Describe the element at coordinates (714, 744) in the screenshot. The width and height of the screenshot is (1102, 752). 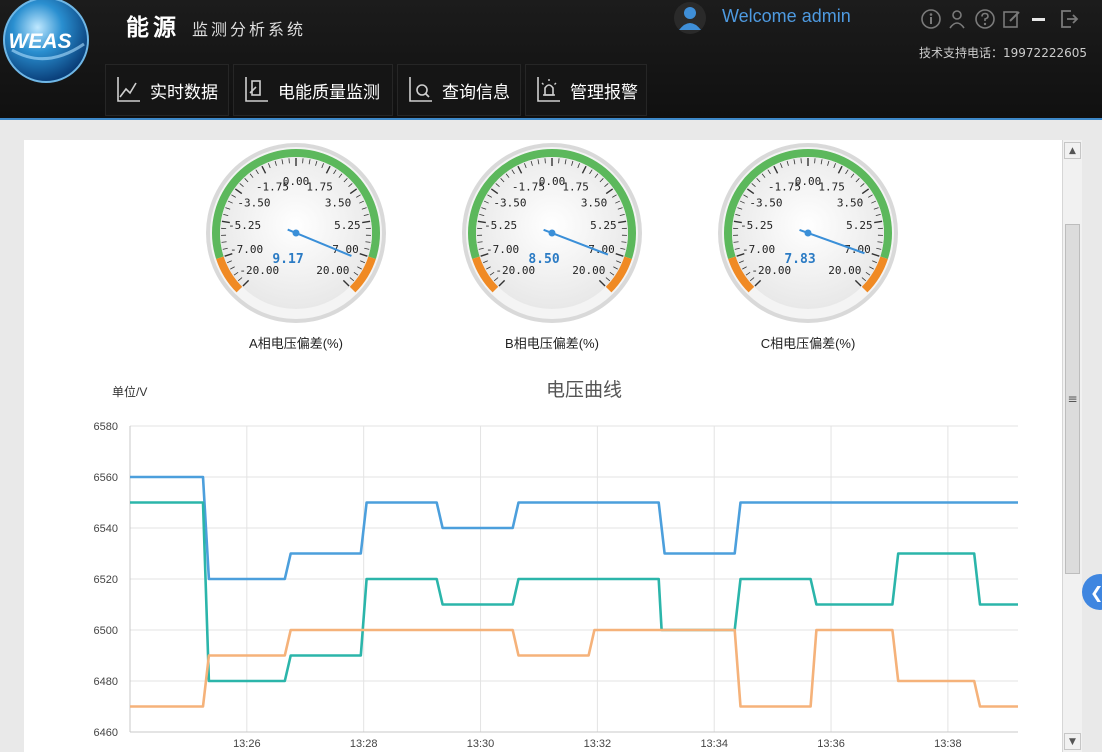
I see `chart-x-tick-label: 13:34` at that location.